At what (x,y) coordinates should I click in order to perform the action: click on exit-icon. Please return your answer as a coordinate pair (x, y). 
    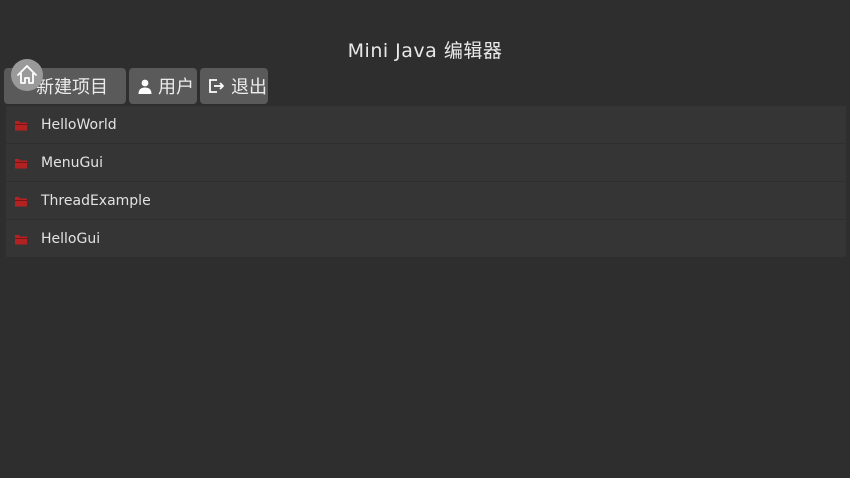
    Looking at the image, I should click on (217, 86).